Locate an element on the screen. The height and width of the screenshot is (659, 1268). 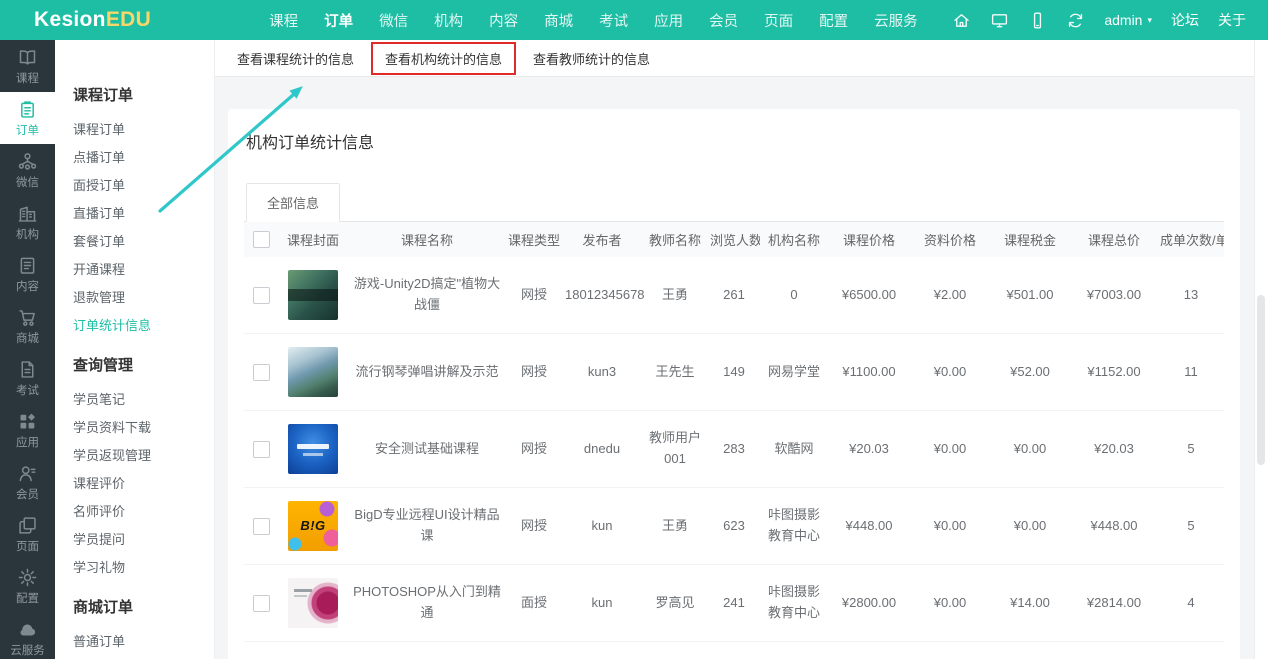
home-icon is located at coordinates (961, 20).